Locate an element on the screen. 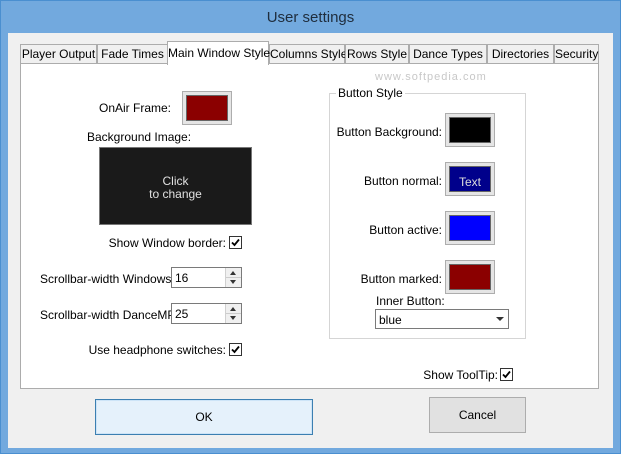  tab-fade-times: Fade Times is located at coordinates (132, 54).